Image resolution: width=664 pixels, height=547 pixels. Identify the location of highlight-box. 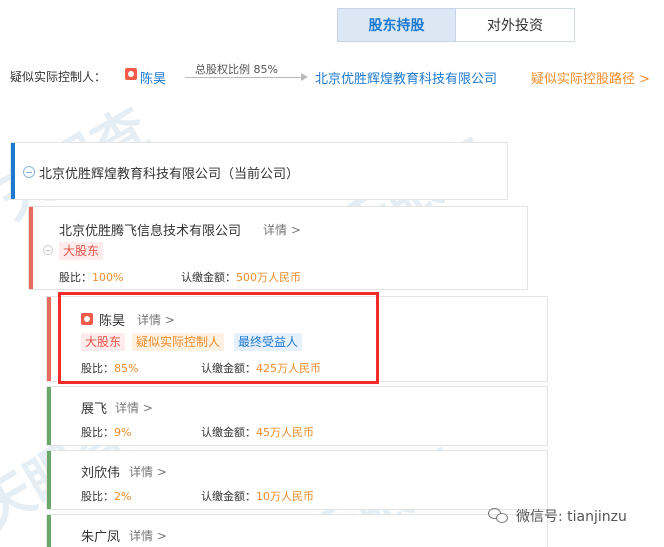
(218, 338).